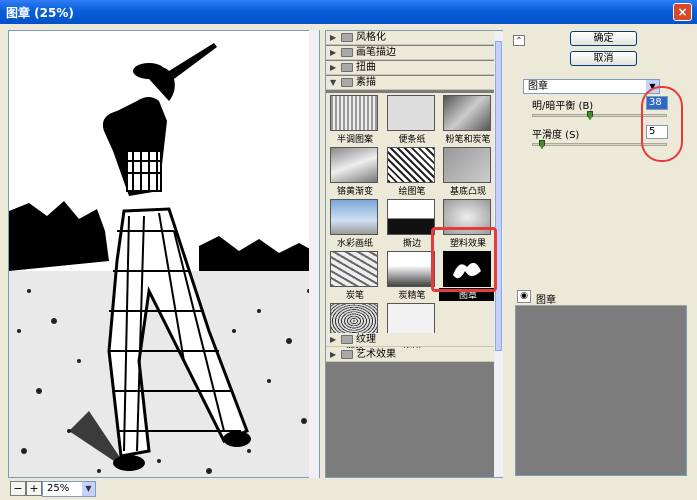  Describe the element at coordinates (354, 192) in the screenshot. I see `filter-label: 铬黄渐变` at that location.